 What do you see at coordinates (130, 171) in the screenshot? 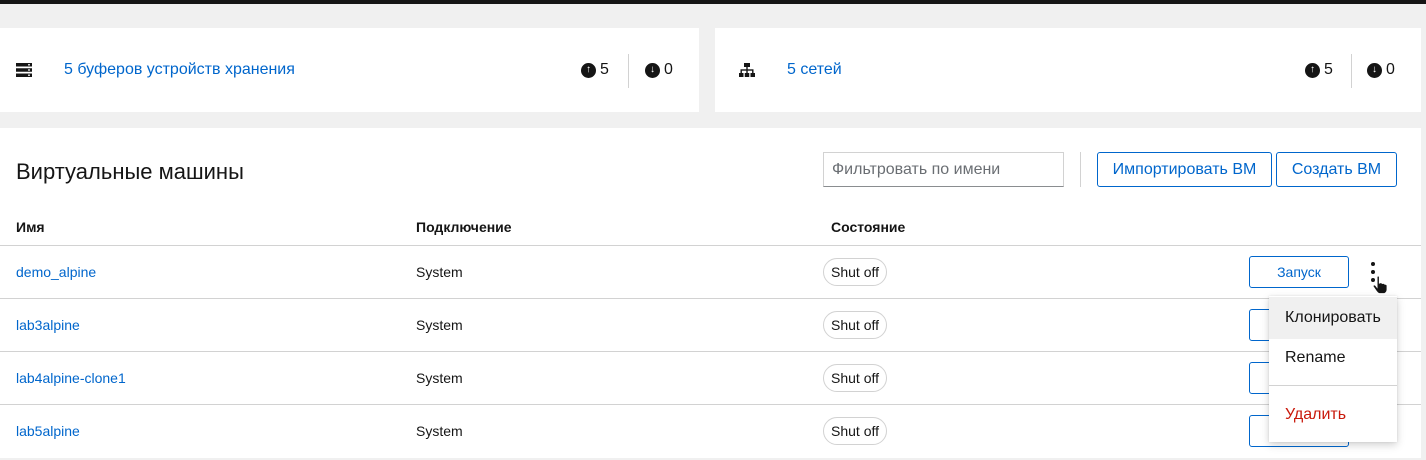
I see `vm-section-title: Виртуальные машины` at bounding box center [130, 171].